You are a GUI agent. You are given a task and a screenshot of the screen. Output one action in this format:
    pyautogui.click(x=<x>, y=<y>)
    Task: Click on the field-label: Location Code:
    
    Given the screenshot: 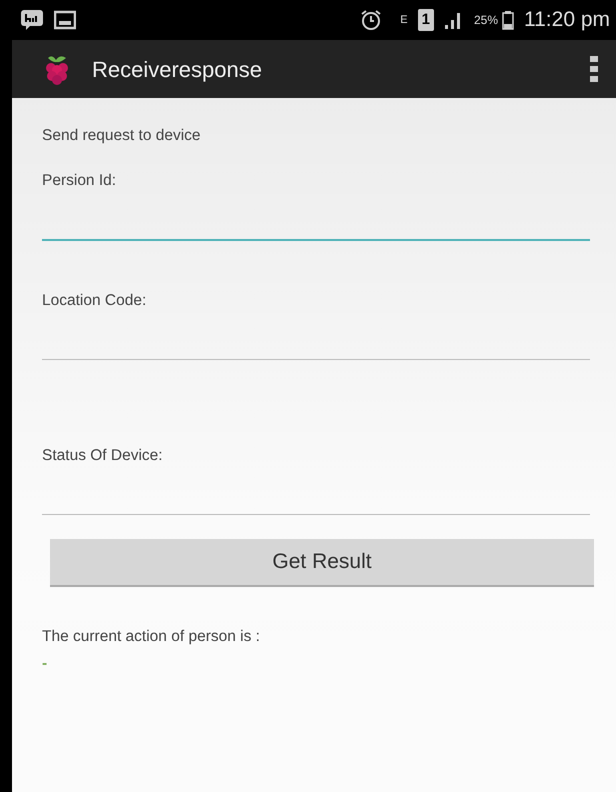 What is the action you would take?
    pyautogui.click(x=95, y=300)
    